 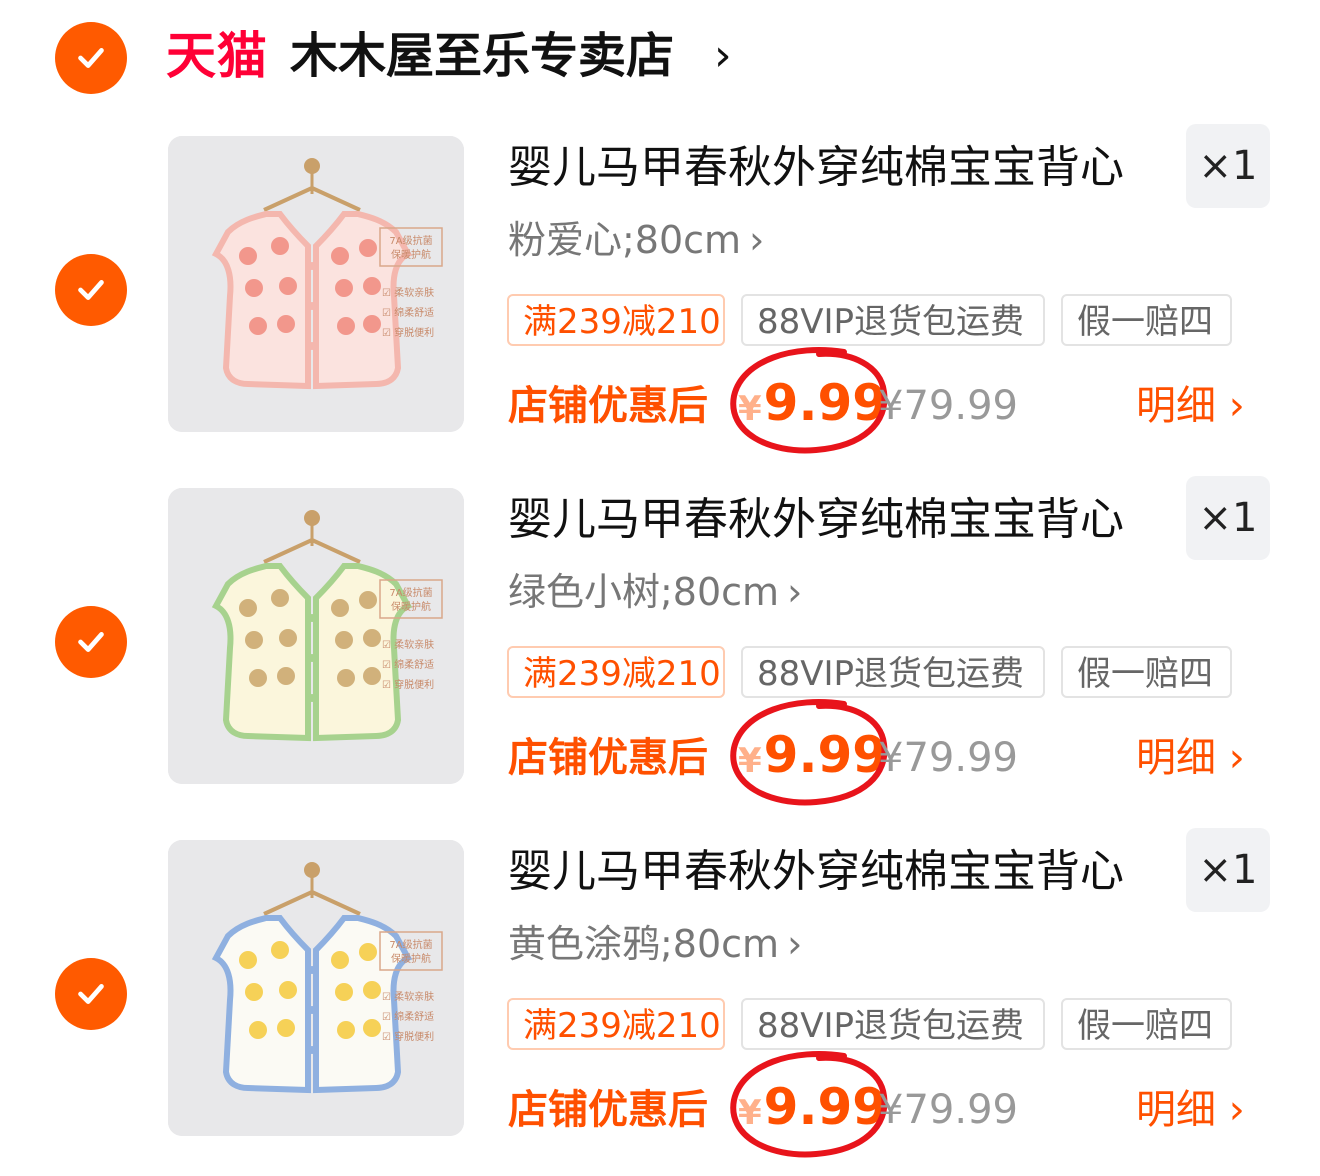 What do you see at coordinates (644, 944) in the screenshot?
I see `spec-label: 黄色涂鸦;80cm` at bounding box center [644, 944].